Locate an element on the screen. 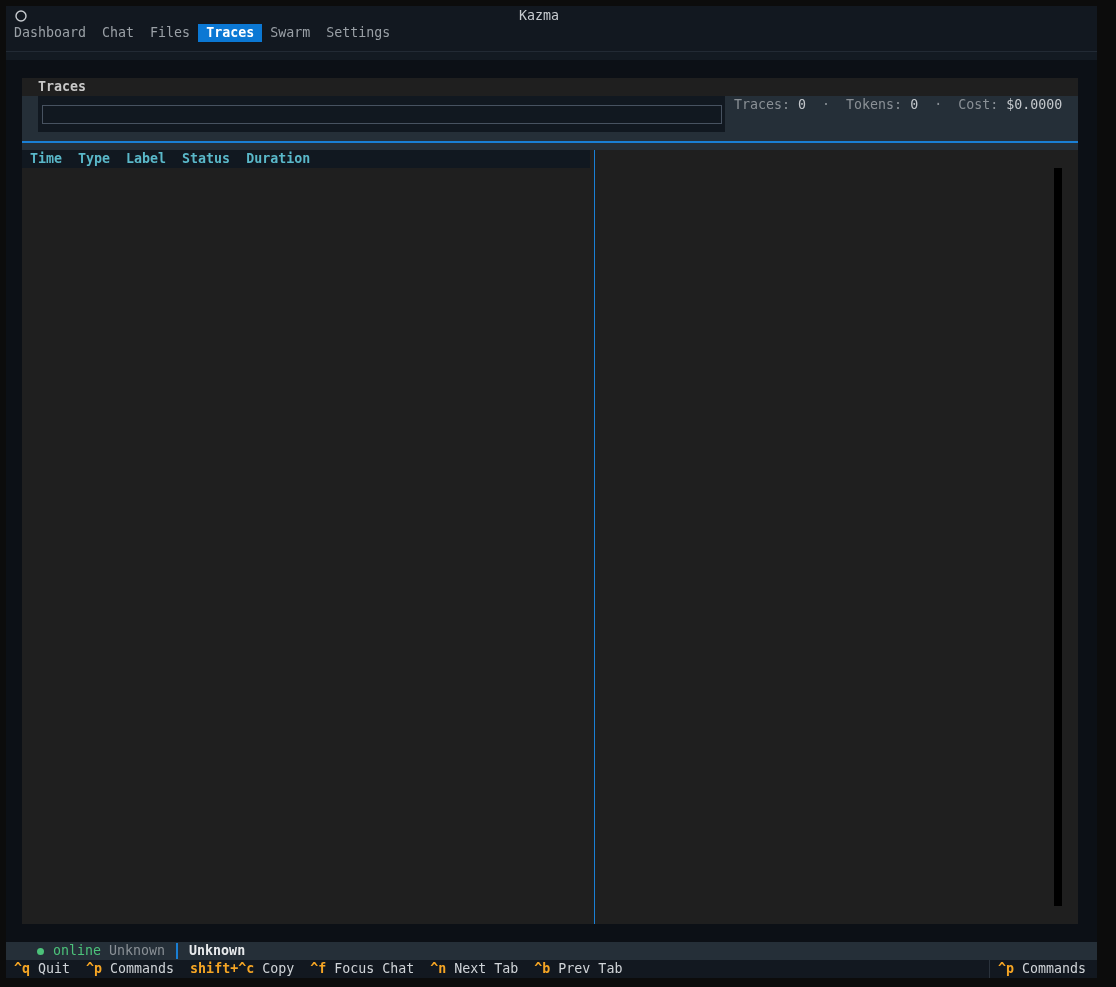  search-field is located at coordinates (382, 114).